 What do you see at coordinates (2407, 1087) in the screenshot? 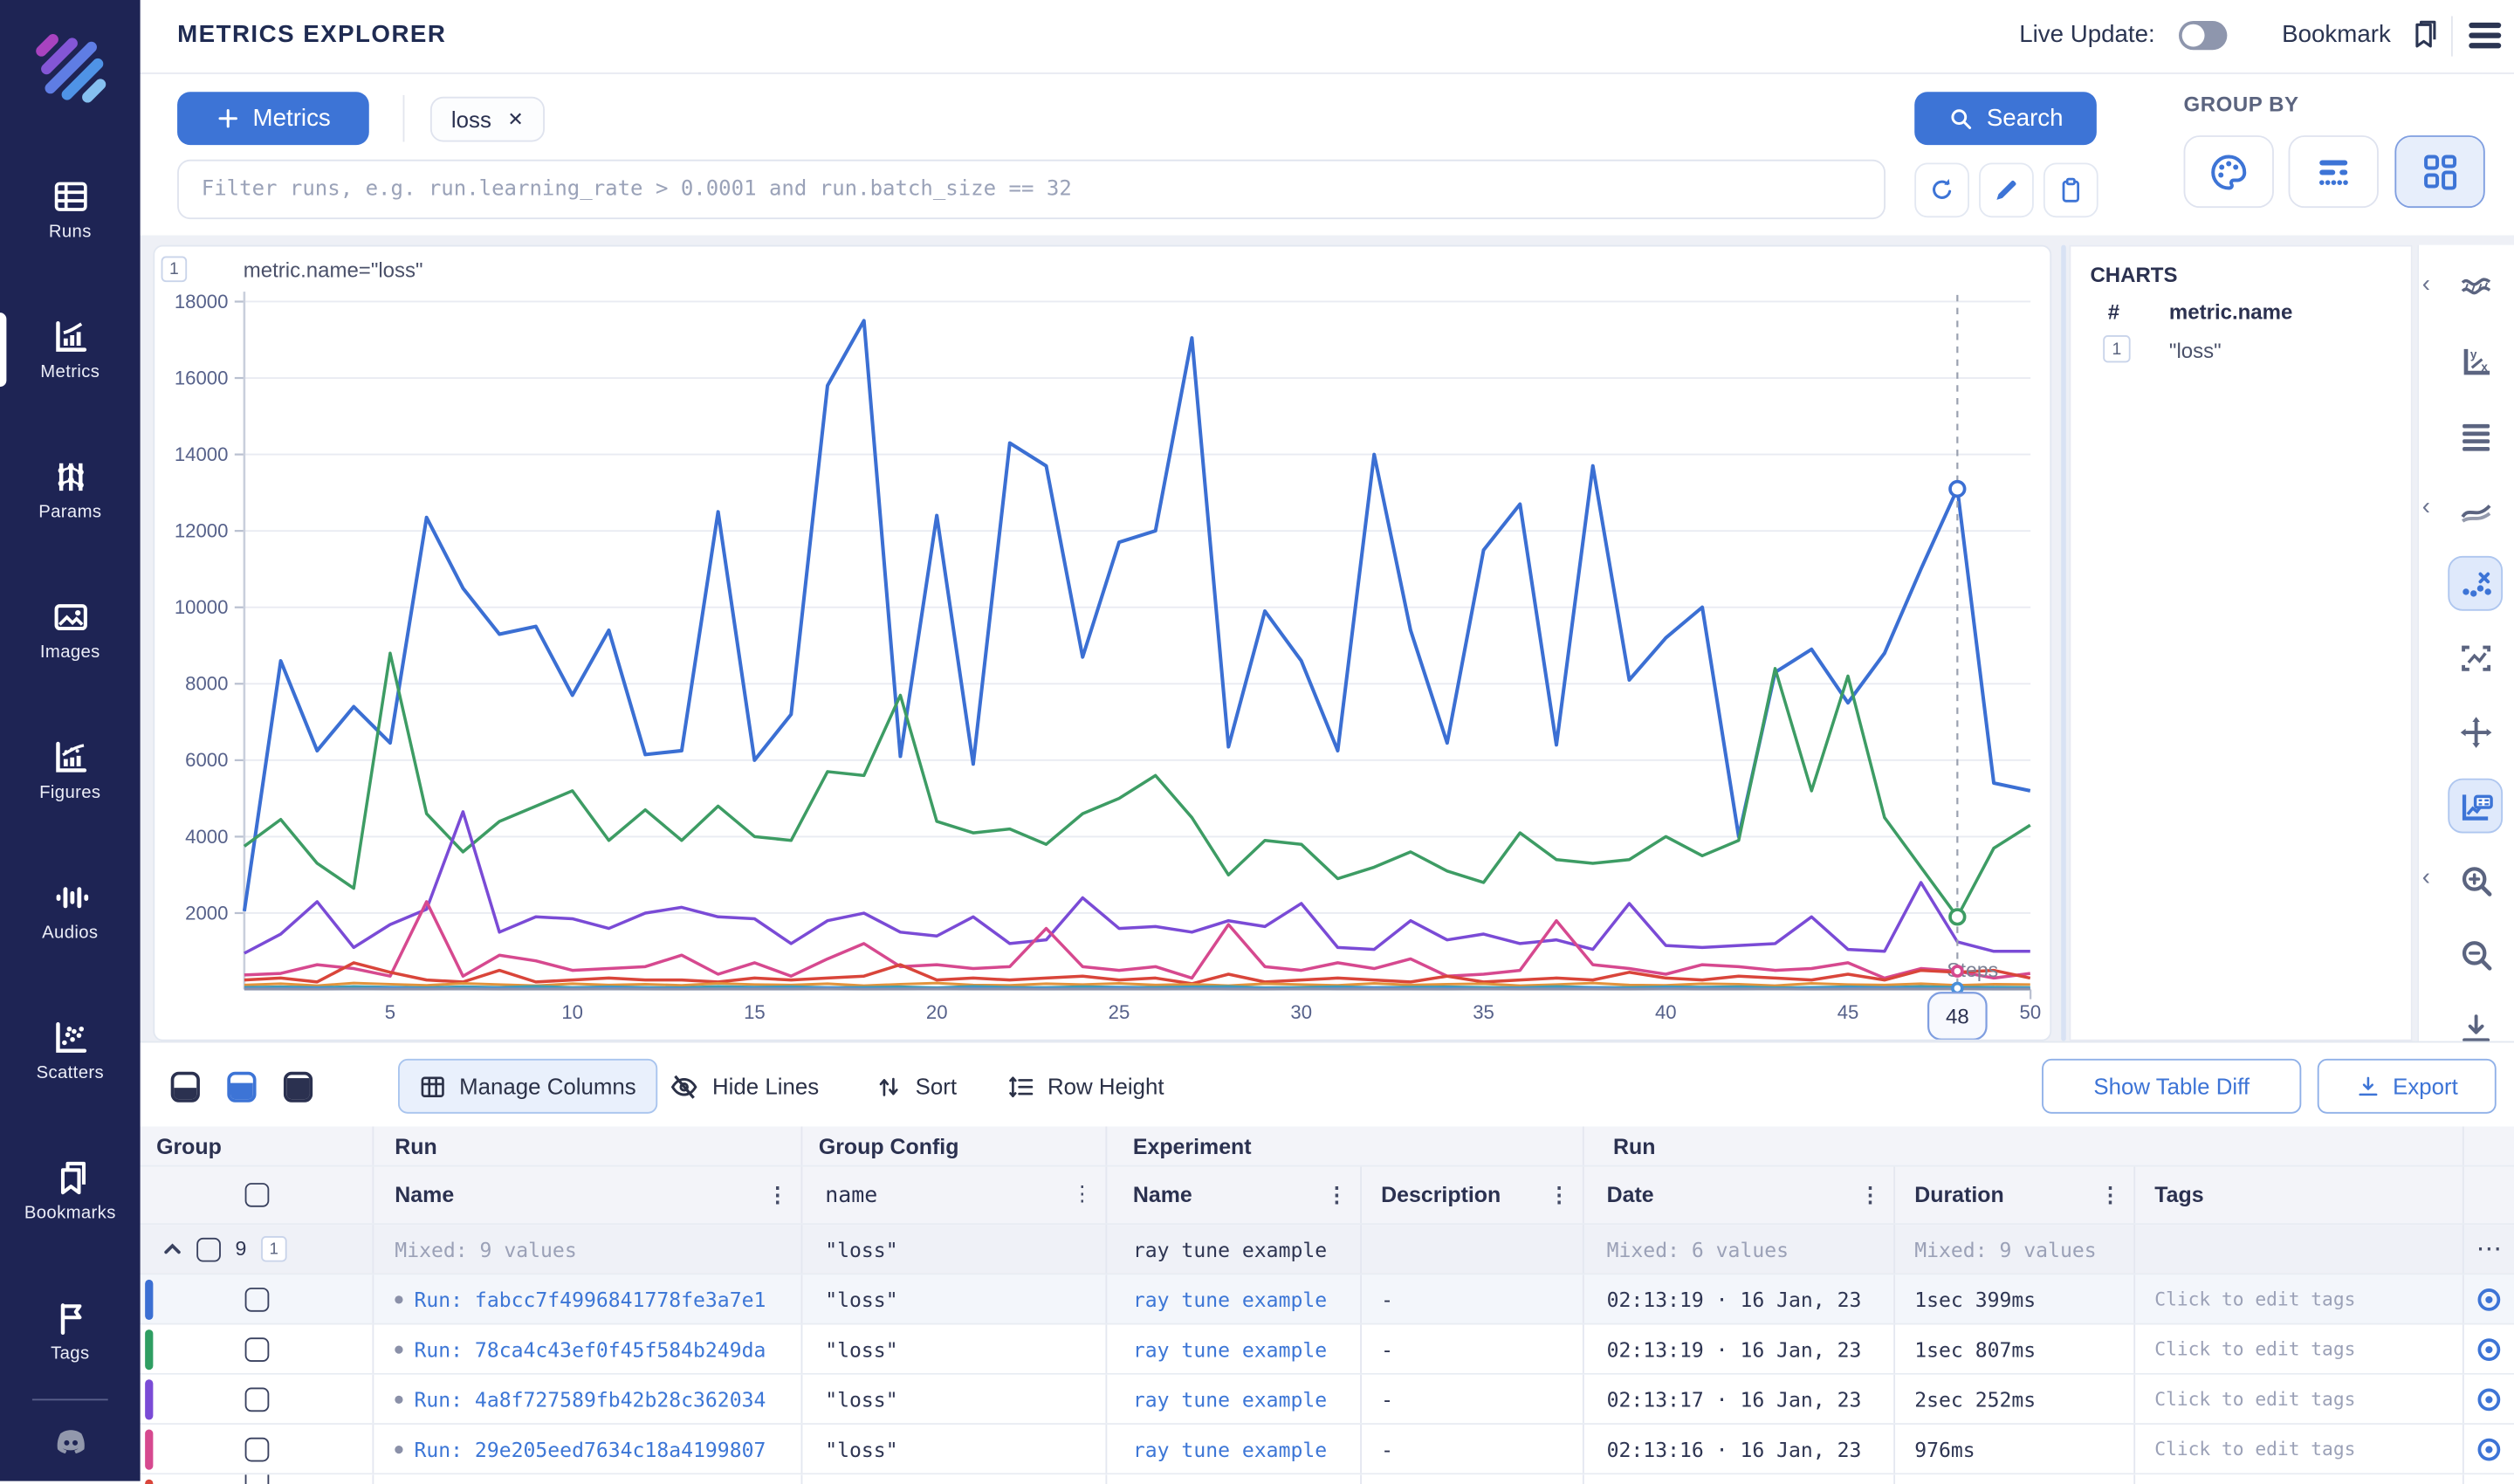
I see `export-button: Export` at bounding box center [2407, 1087].